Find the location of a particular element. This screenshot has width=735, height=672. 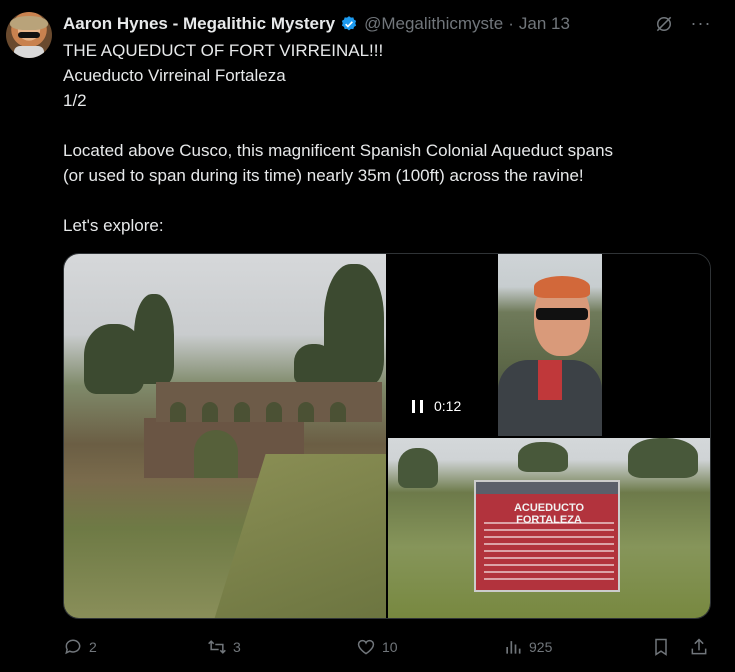

reply-button: 2 is located at coordinates (80, 647).